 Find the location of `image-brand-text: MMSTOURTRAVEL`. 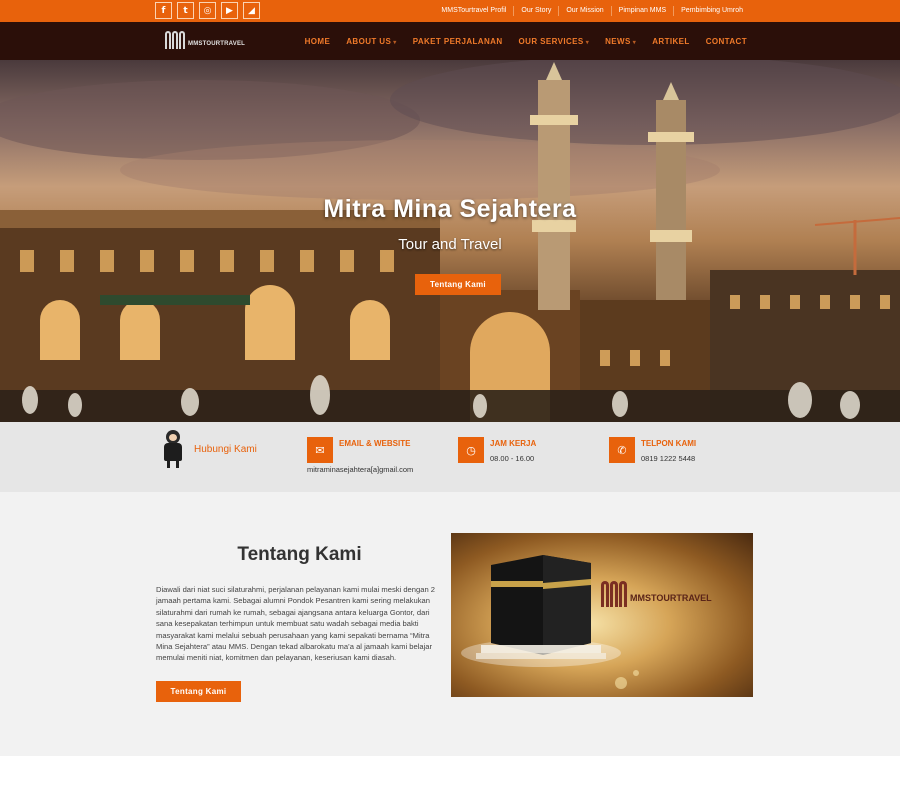

image-brand-text: MMSTOURTRAVEL is located at coordinates (671, 598).